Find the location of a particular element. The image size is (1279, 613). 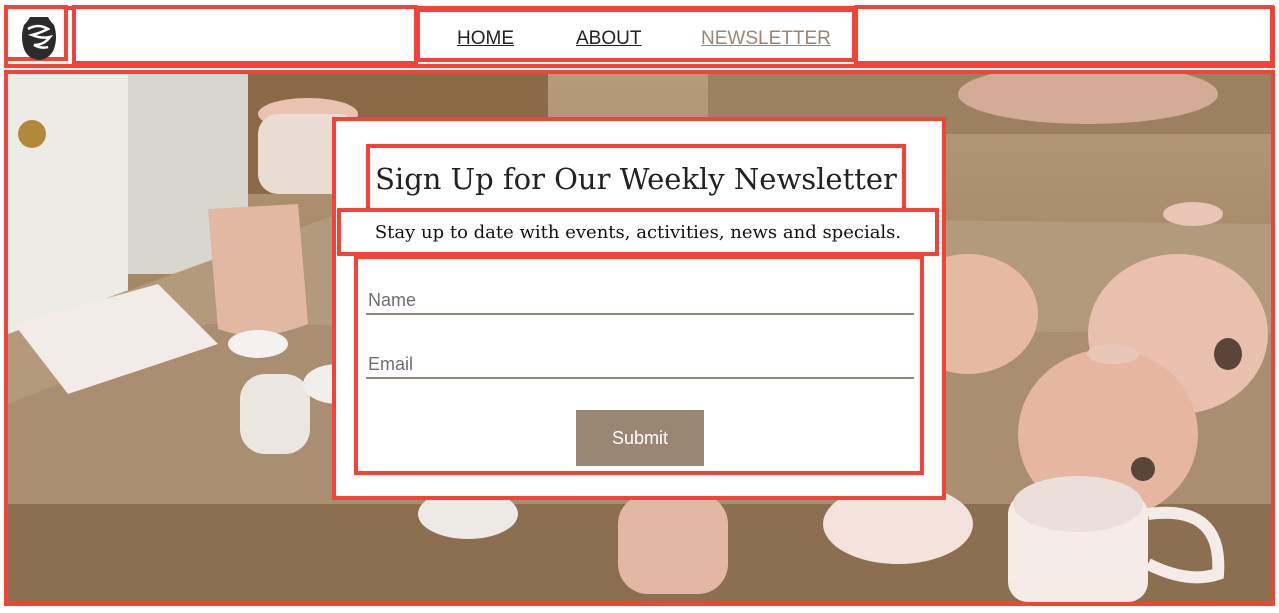

nav-home-link: HOME is located at coordinates (485, 39).